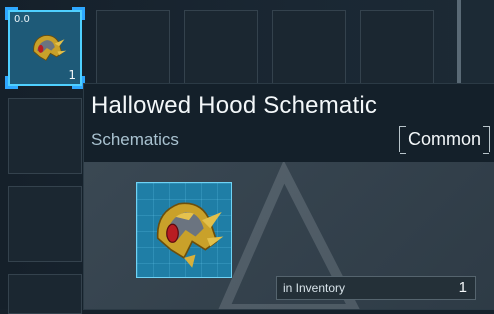 Image resolution: width=494 pixels, height=314 pixels. I want to click on rarity-label: Common, so click(444, 138).